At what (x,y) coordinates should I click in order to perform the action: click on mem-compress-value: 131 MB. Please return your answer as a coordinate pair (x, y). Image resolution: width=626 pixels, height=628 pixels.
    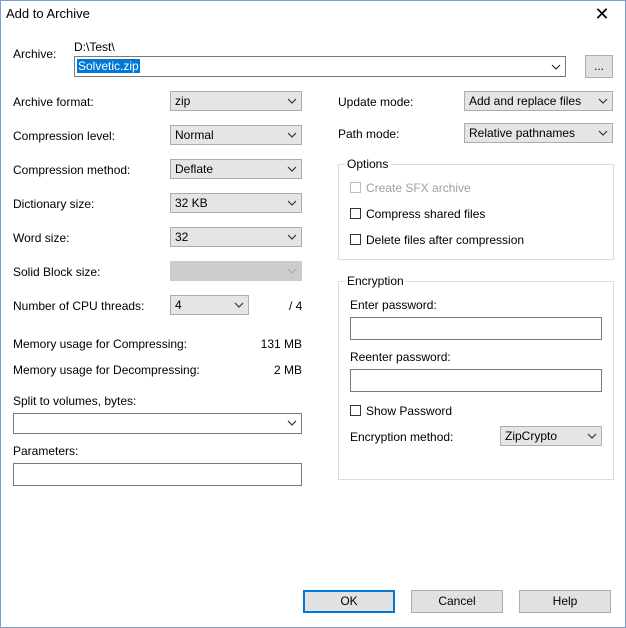
    Looking at the image, I should click on (281, 344).